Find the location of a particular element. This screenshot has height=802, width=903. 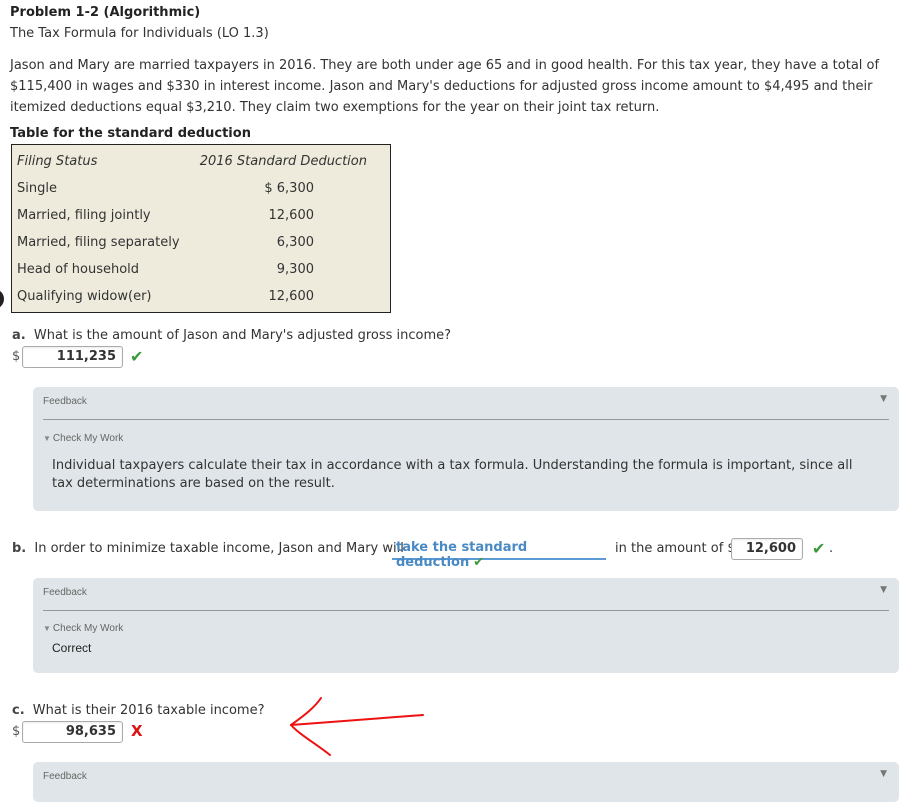

table-caption: Table for the standard deduction is located at coordinates (130, 133).